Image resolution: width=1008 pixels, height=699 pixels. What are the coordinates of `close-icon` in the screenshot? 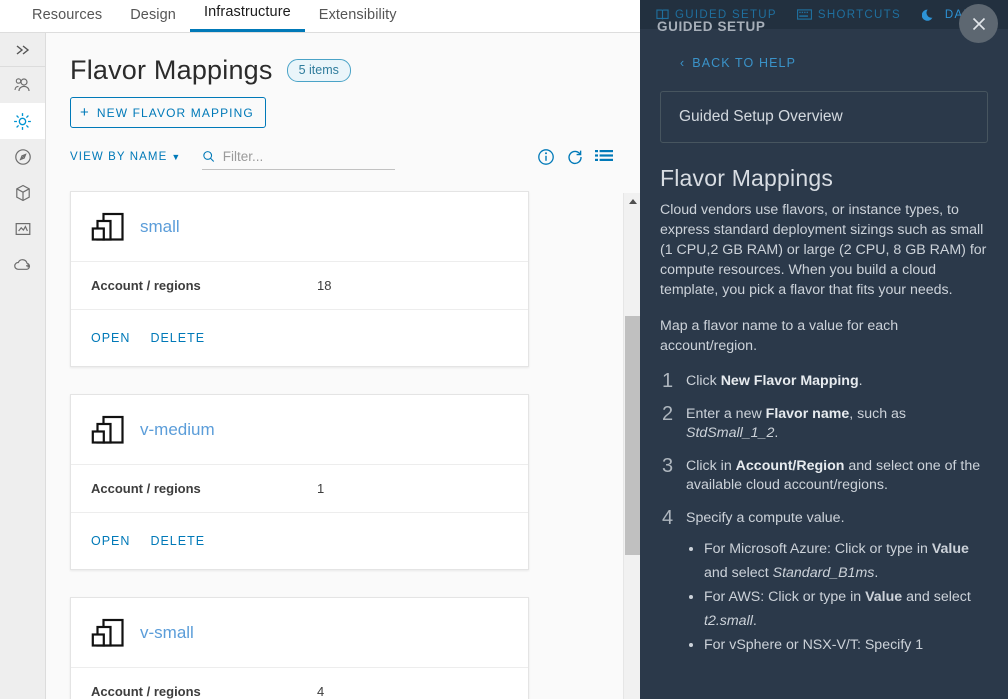 It's located at (978, 23).